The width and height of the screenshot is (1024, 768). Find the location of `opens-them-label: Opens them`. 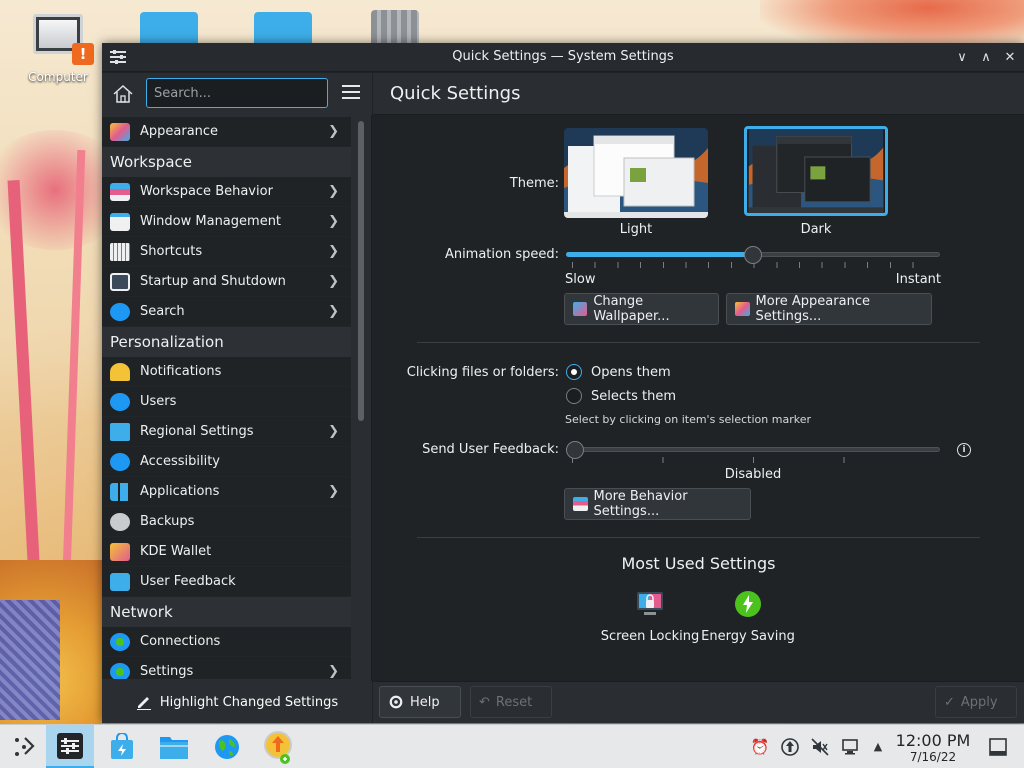

opens-them-label: Opens them is located at coordinates (631, 372).